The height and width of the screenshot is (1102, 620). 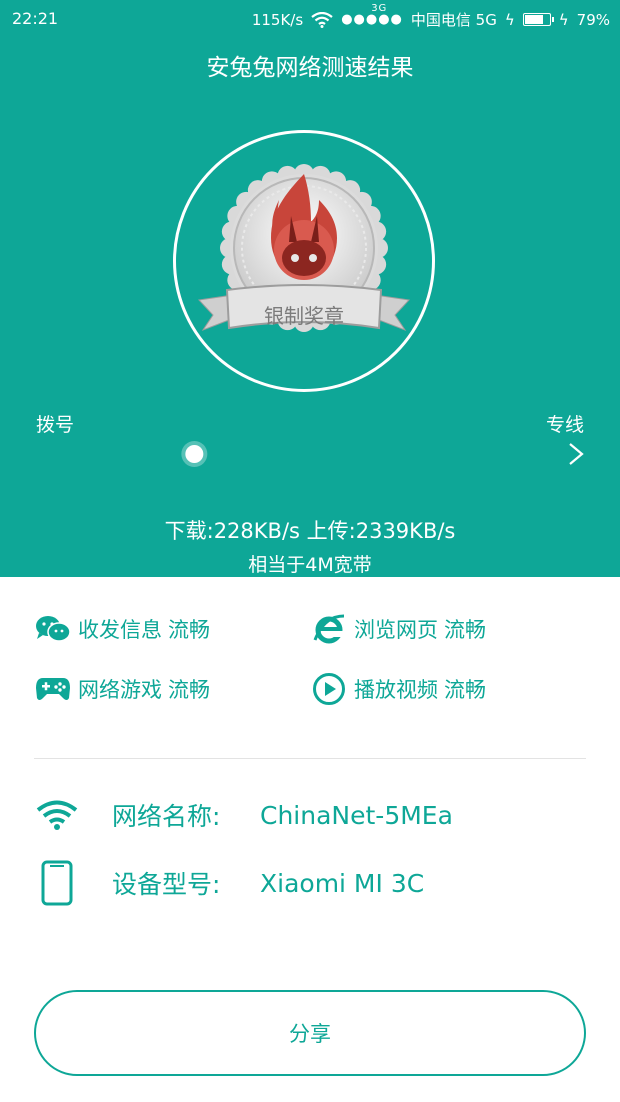 What do you see at coordinates (329, 629) in the screenshot?
I see `ie-browser-icon` at bounding box center [329, 629].